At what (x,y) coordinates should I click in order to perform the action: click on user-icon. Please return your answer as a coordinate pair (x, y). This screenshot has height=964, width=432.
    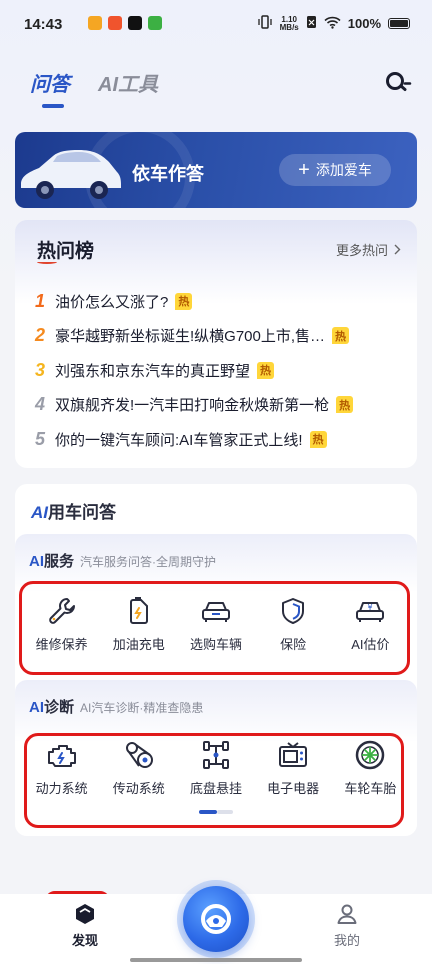
    Looking at the image, I should click on (347, 914).